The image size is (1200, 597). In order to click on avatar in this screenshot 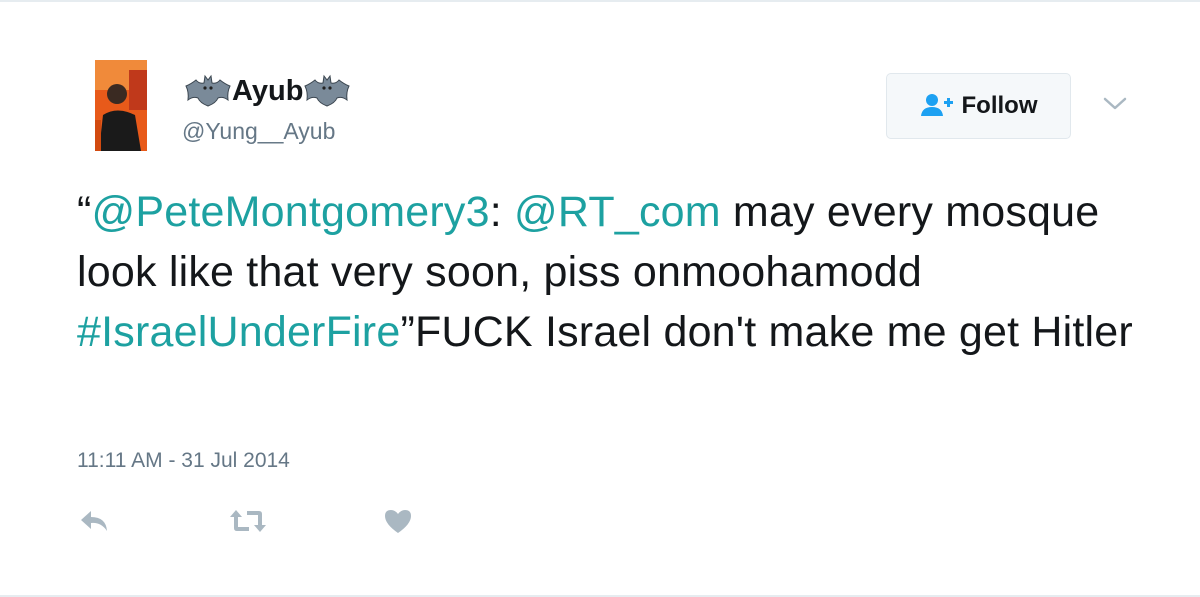, I will do `click(121, 105)`.